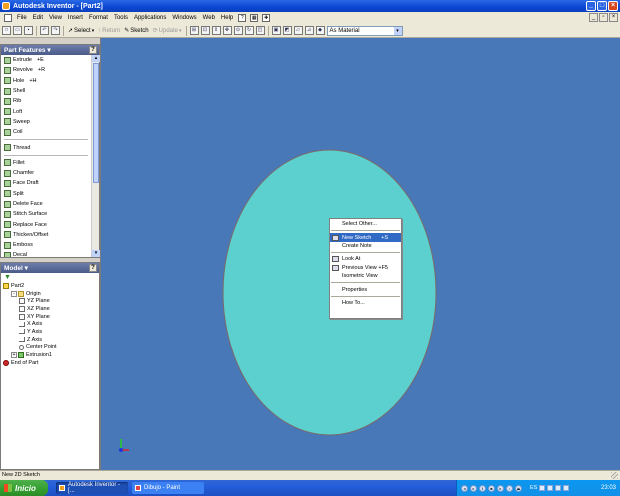 The width and height of the screenshot is (620, 496). Describe the element at coordinates (491, 488) in the screenshot. I see `media-stop-icon: ■` at that location.